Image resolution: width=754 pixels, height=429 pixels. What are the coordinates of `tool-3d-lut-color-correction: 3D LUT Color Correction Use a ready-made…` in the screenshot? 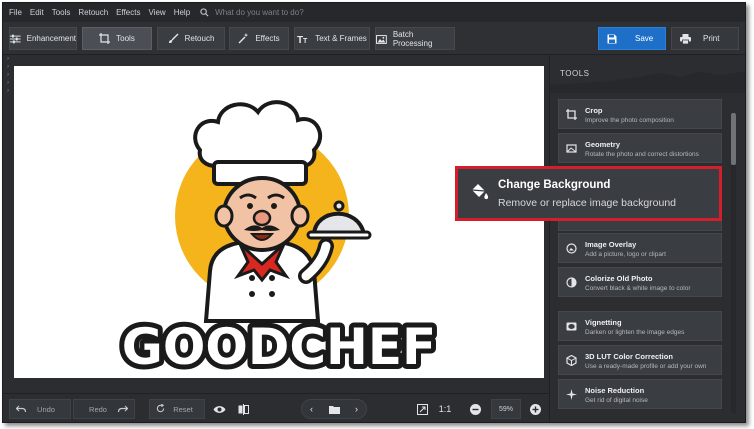 It's located at (640, 360).